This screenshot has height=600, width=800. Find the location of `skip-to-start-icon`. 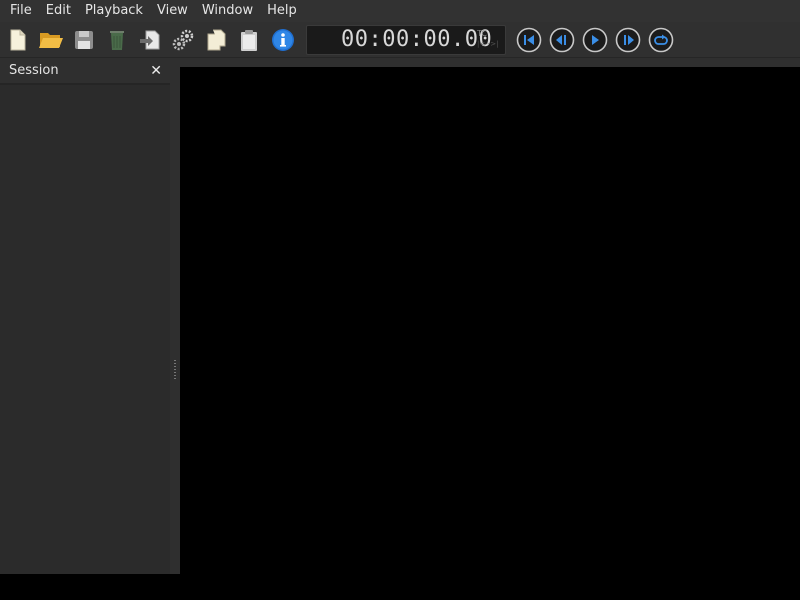

skip-to-start-icon is located at coordinates (529, 40).